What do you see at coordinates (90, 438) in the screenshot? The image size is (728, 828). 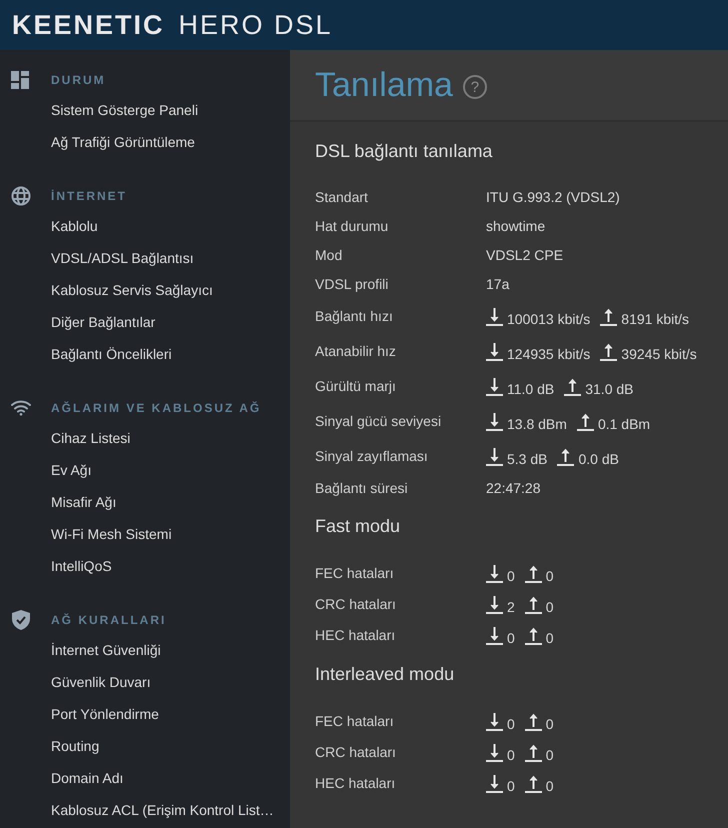 I see `nav-item: Cihaz Listesi` at bounding box center [90, 438].